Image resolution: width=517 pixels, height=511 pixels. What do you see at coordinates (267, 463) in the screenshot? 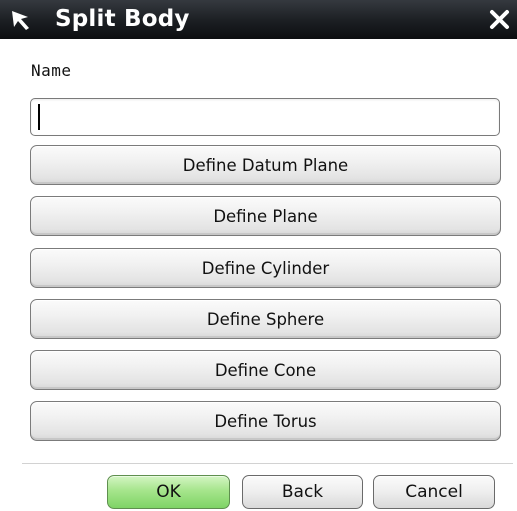
I see `footer-separator` at bounding box center [267, 463].